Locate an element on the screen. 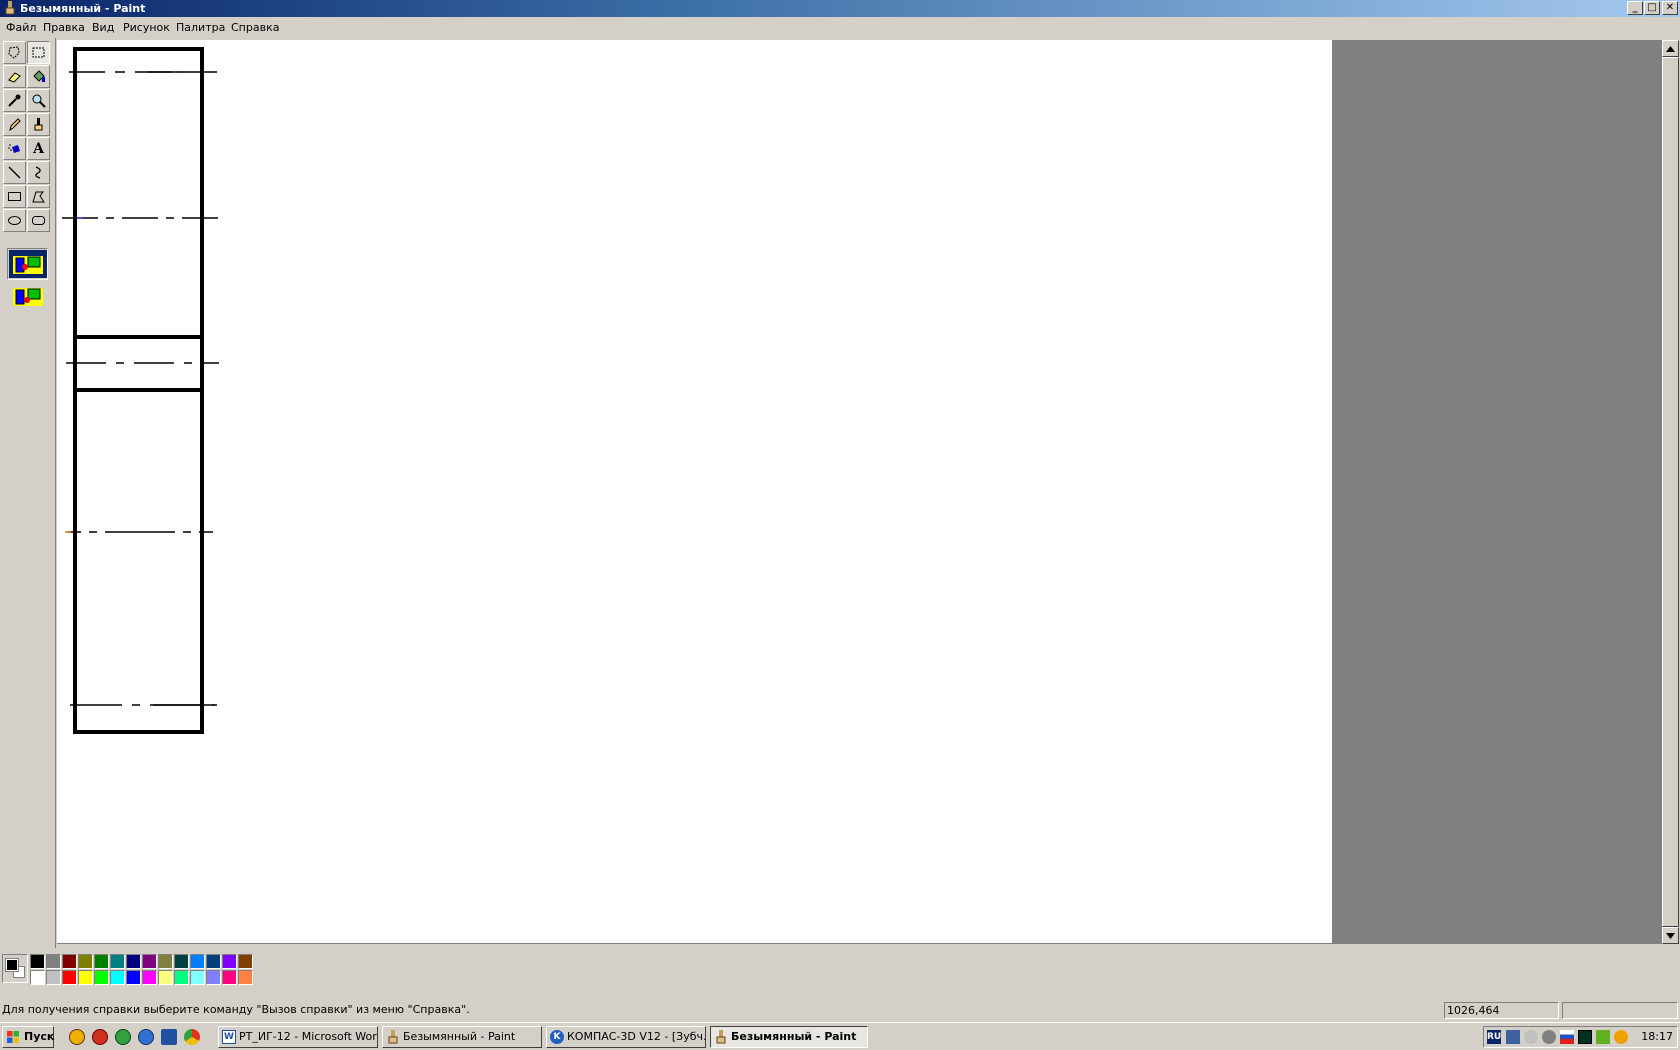  task-label: Безымянный - Paint is located at coordinates (794, 1036).